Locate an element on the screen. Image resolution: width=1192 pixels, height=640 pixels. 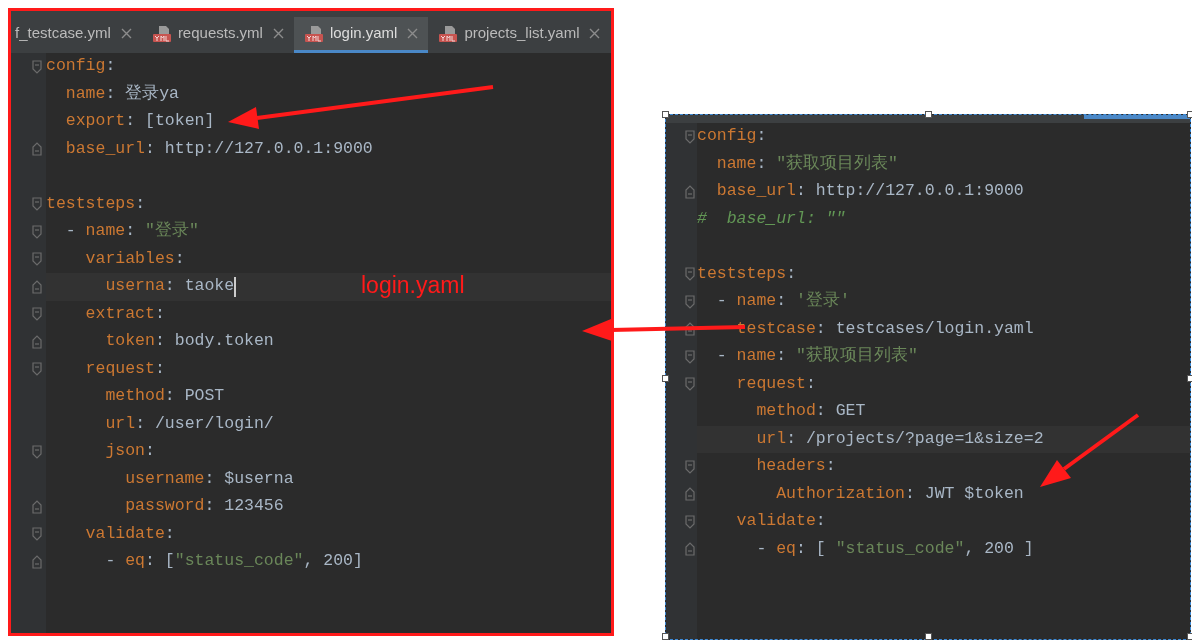
annotation-label: login.yaml is located at coordinates (413, 285).